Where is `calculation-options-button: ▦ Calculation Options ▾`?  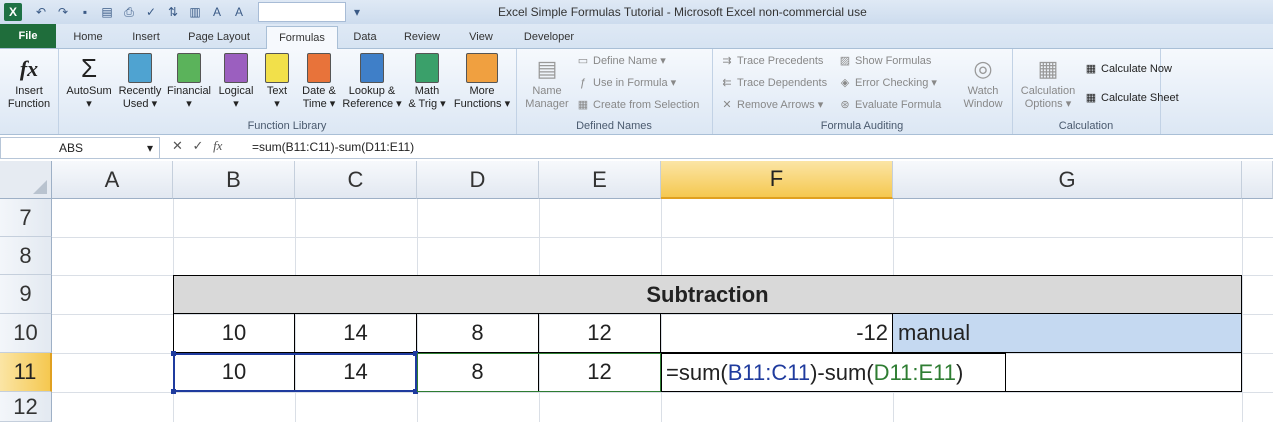
calculation-options-button: ▦ Calculation Options ▾ is located at coordinates (1048, 82).